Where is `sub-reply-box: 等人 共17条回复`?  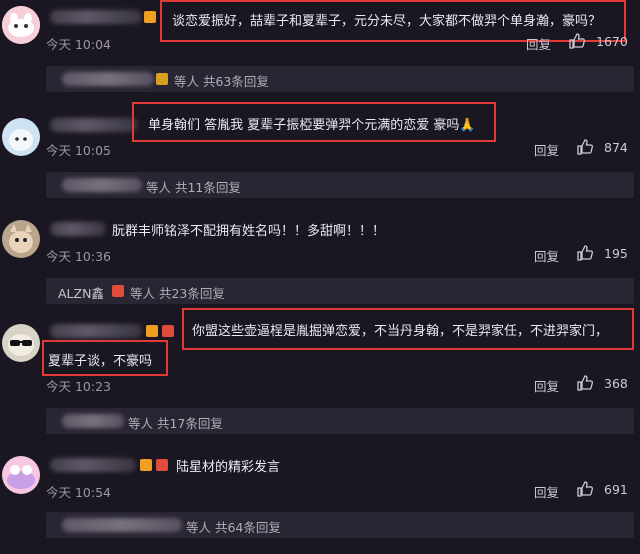 sub-reply-box: 等人 共17条回复 is located at coordinates (340, 421).